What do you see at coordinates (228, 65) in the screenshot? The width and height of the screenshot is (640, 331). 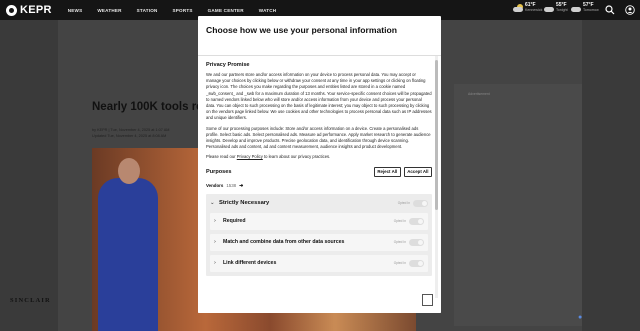 I see `privacy-promise-heading: Privacy Promise` at bounding box center [228, 65].